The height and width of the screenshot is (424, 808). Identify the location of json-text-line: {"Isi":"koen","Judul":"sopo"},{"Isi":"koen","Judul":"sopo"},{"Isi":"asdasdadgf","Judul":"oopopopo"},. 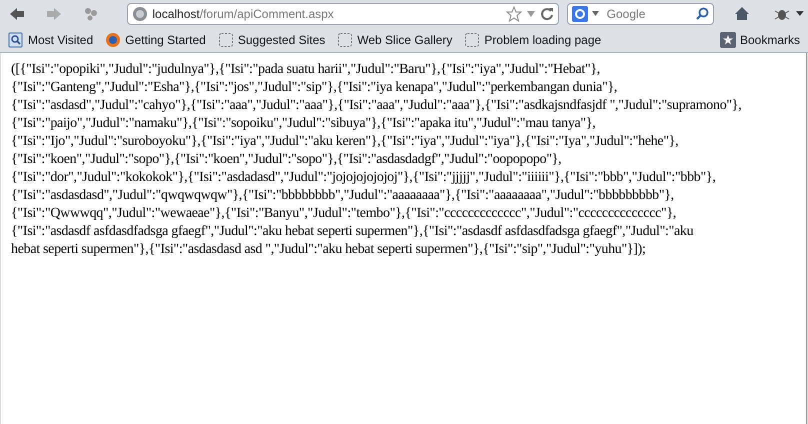
(286, 160).